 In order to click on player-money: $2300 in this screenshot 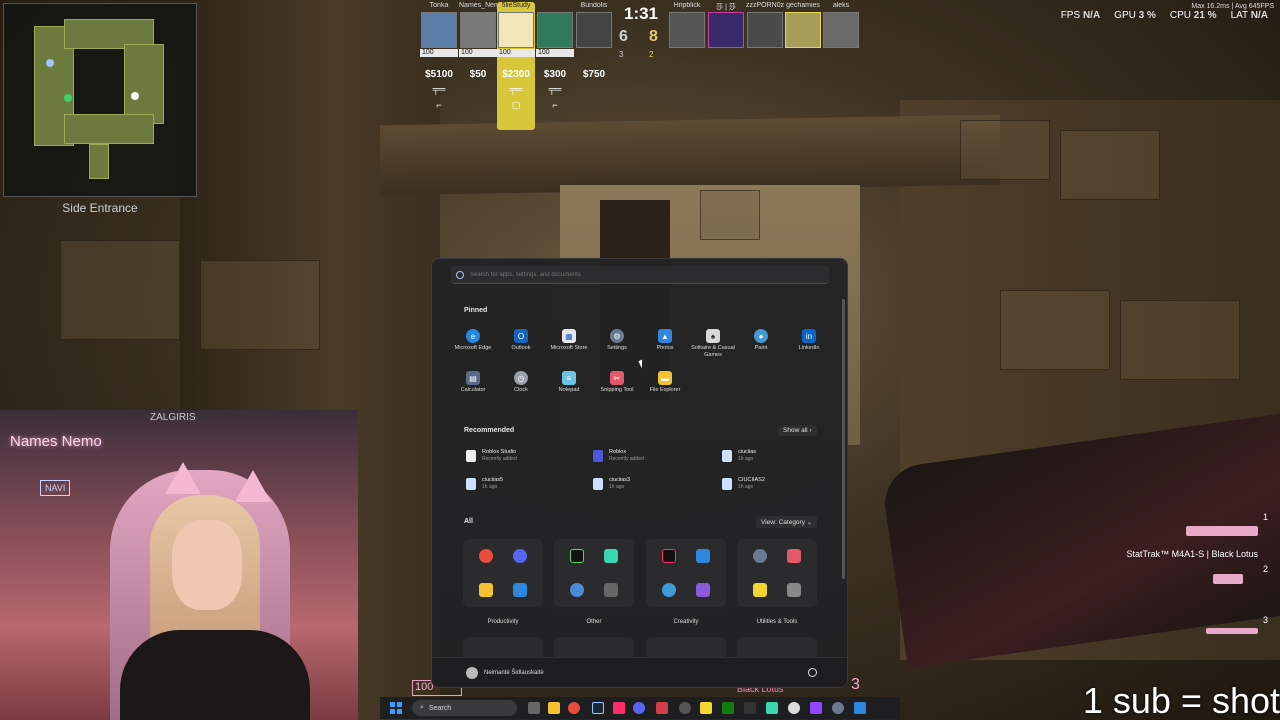, I will do `click(516, 74)`.